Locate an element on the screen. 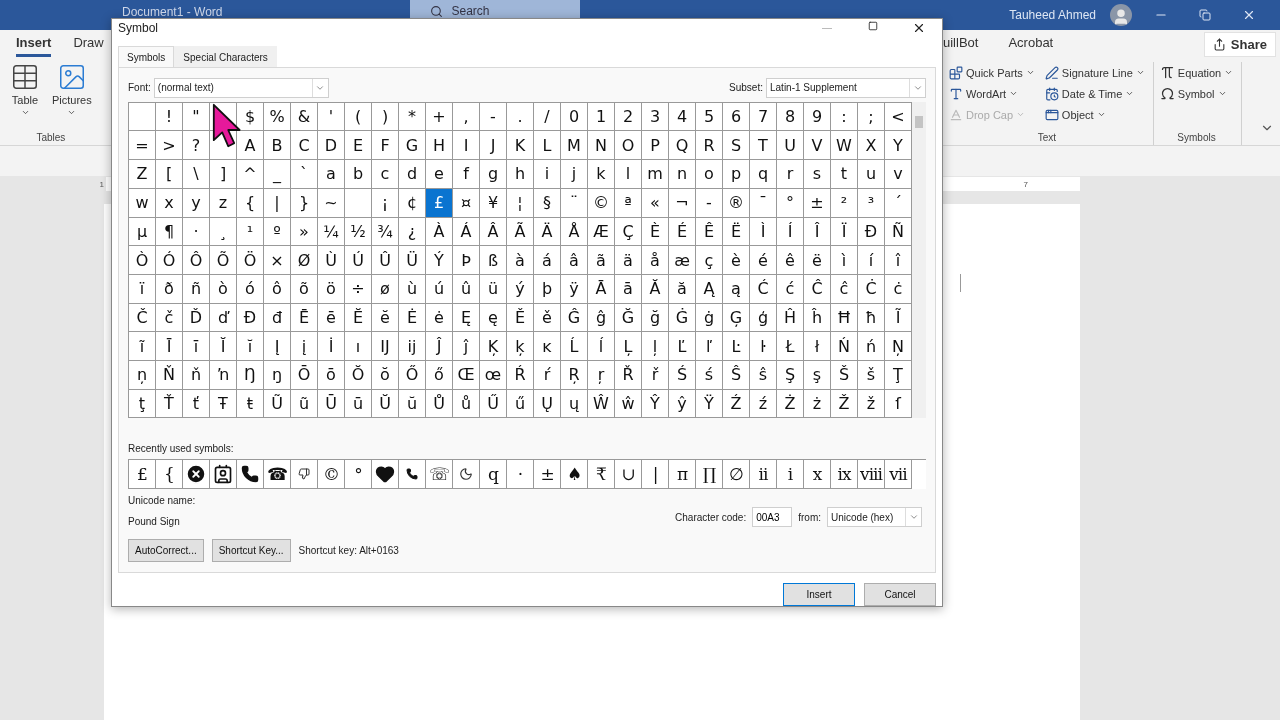  character-cell: Ē is located at coordinates (304, 318).